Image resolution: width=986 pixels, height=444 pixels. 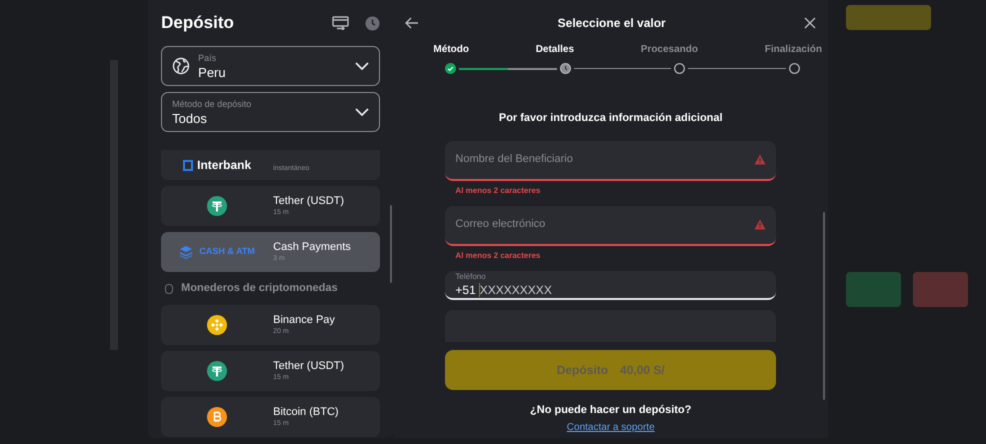 What do you see at coordinates (217, 325) in the screenshot?
I see `diamond-coin-icon` at bounding box center [217, 325].